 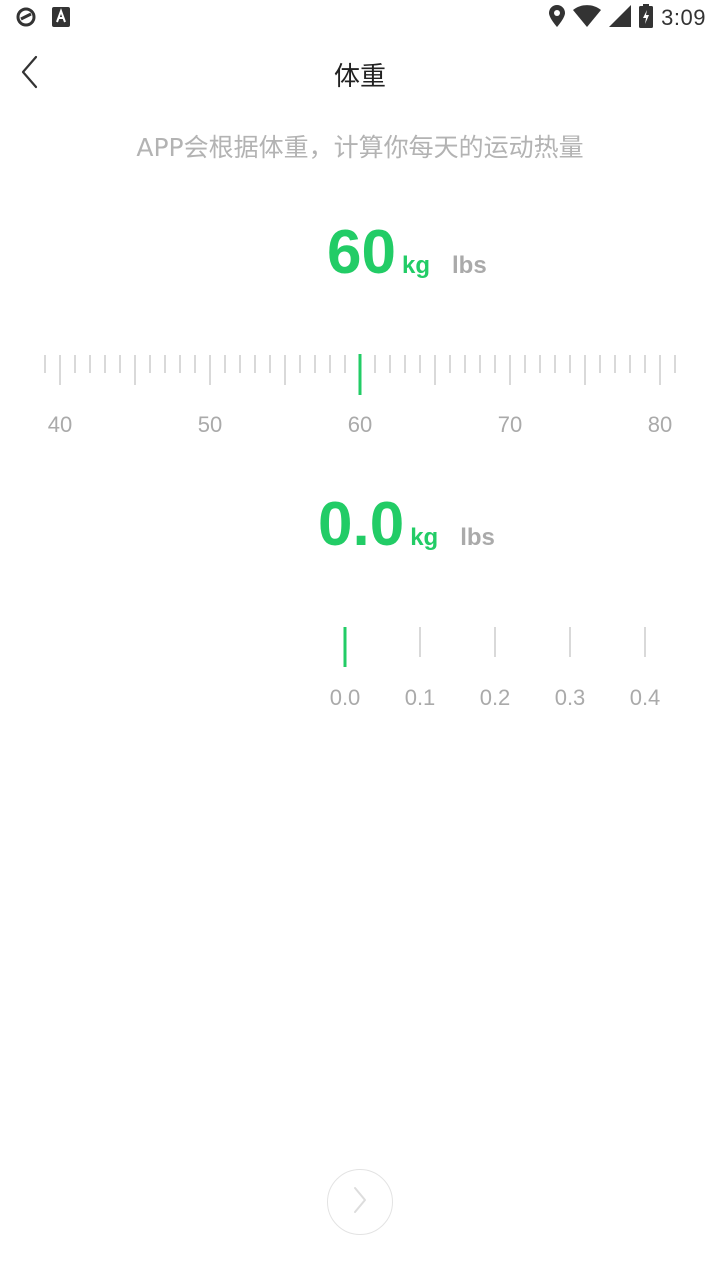 What do you see at coordinates (345, 697) in the screenshot?
I see `decimal-tick-label: 0.0` at bounding box center [345, 697].